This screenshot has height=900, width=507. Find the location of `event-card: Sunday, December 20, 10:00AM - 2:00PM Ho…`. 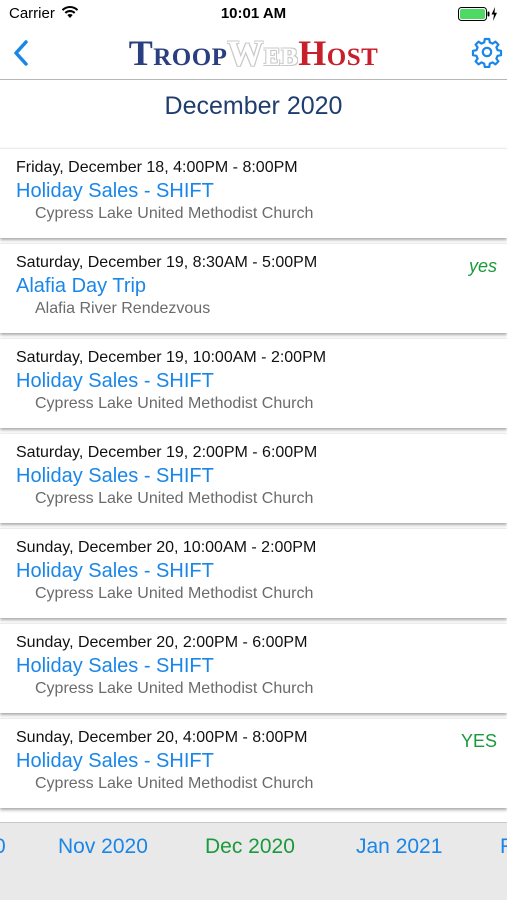

event-card: Sunday, December 20, 10:00AM - 2:00PM Ho… is located at coordinates (253, 573).